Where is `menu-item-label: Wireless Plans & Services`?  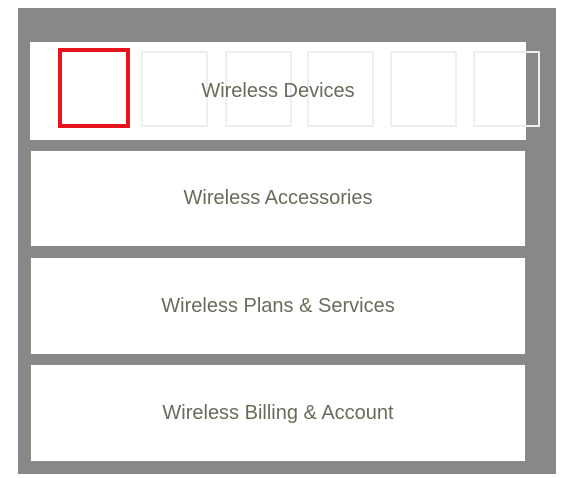 menu-item-label: Wireless Plans & Services is located at coordinates (278, 305).